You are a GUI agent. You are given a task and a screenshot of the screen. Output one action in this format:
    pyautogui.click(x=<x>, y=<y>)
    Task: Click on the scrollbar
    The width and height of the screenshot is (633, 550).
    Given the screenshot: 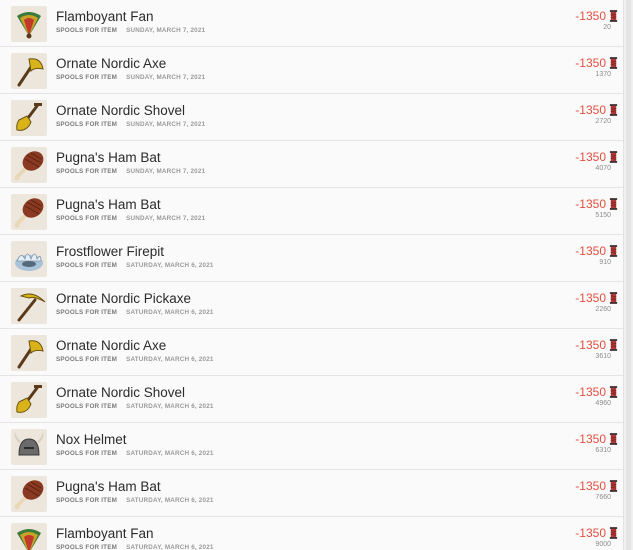 What is the action you would take?
    pyautogui.click(x=628, y=275)
    